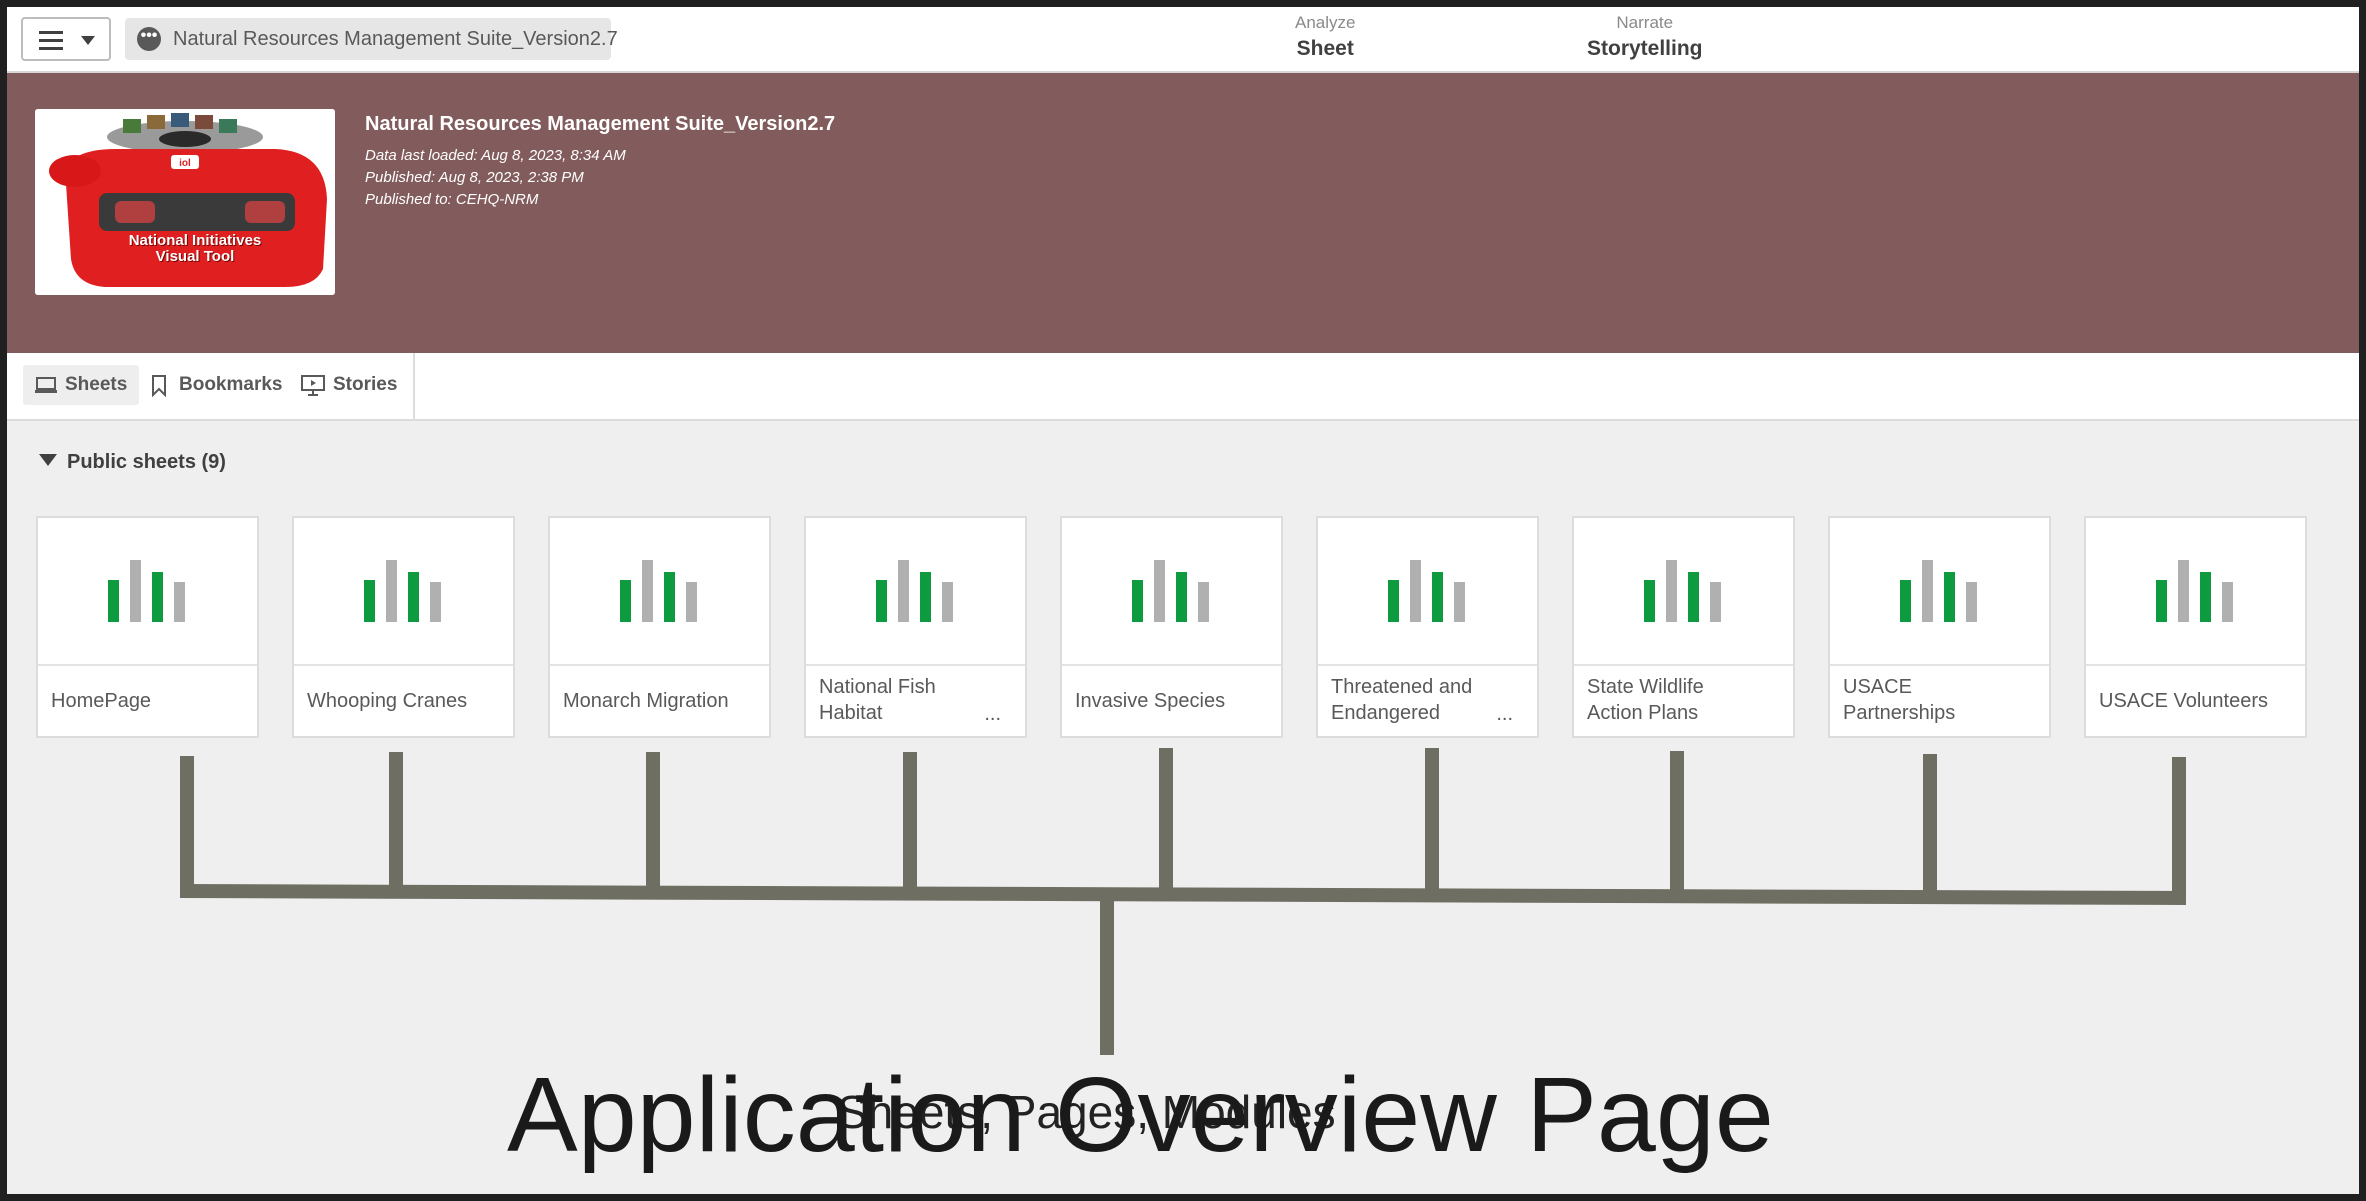 The width and height of the screenshot is (2366, 1201). I want to click on connector-horizontal, so click(1183, 894).